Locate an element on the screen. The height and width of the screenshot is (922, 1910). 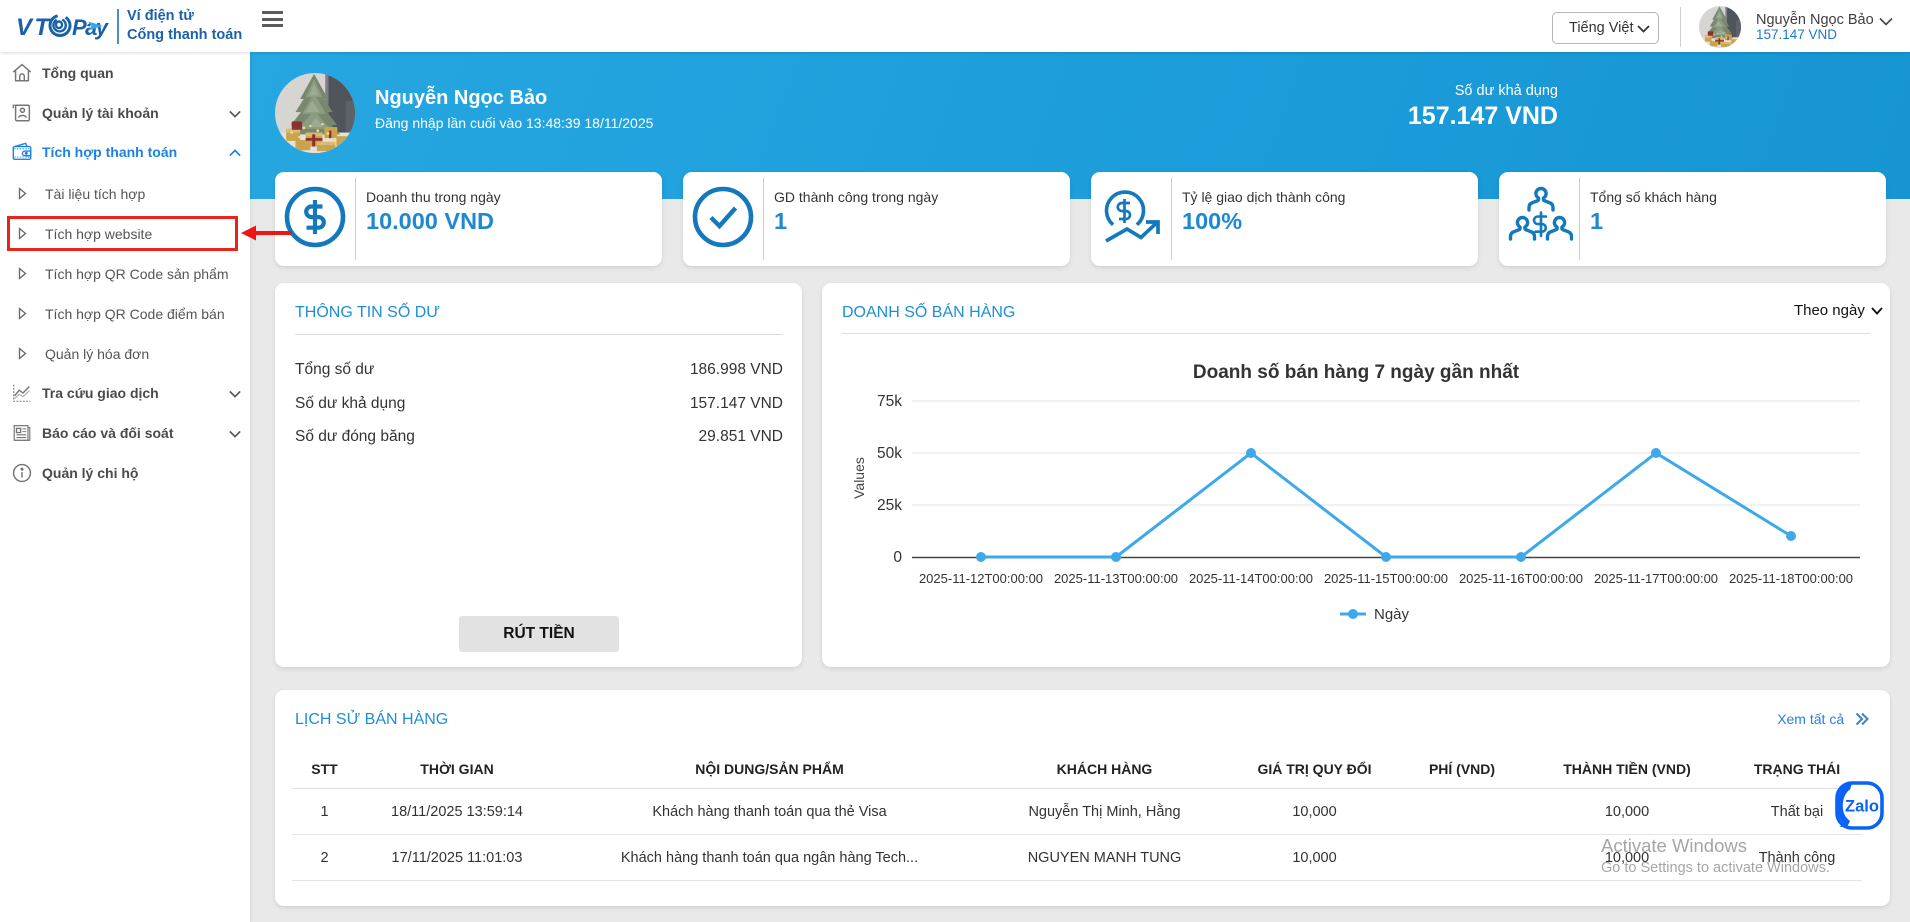
svg-text: 2025-11-13T00:00:00 is located at coordinates (1116, 578).